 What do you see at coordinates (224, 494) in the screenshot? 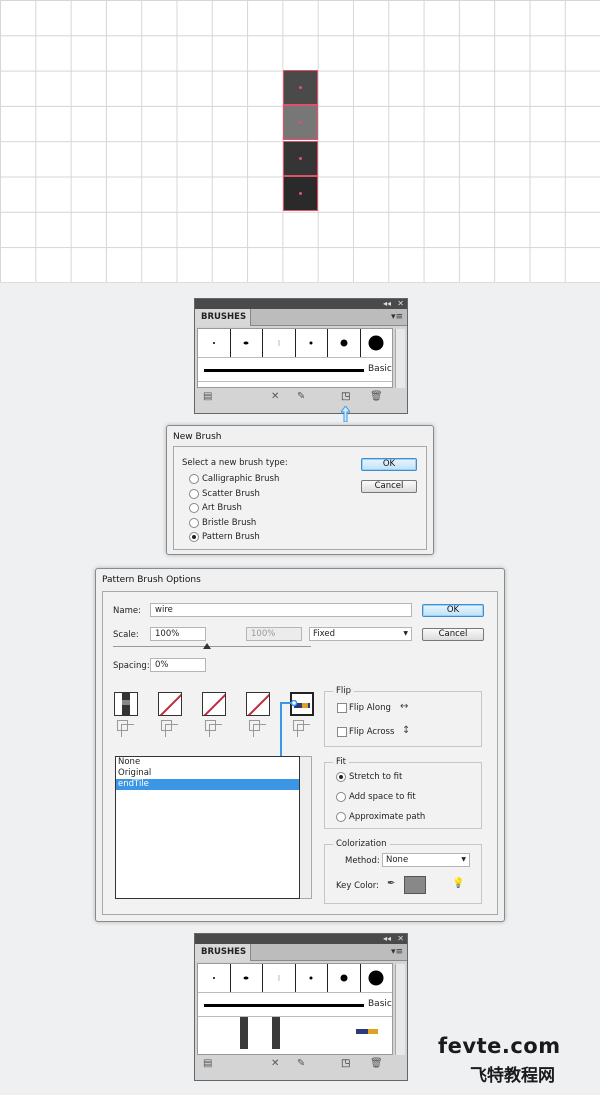
I see `radio-scatter-brush: Scatter Brush` at bounding box center [224, 494].